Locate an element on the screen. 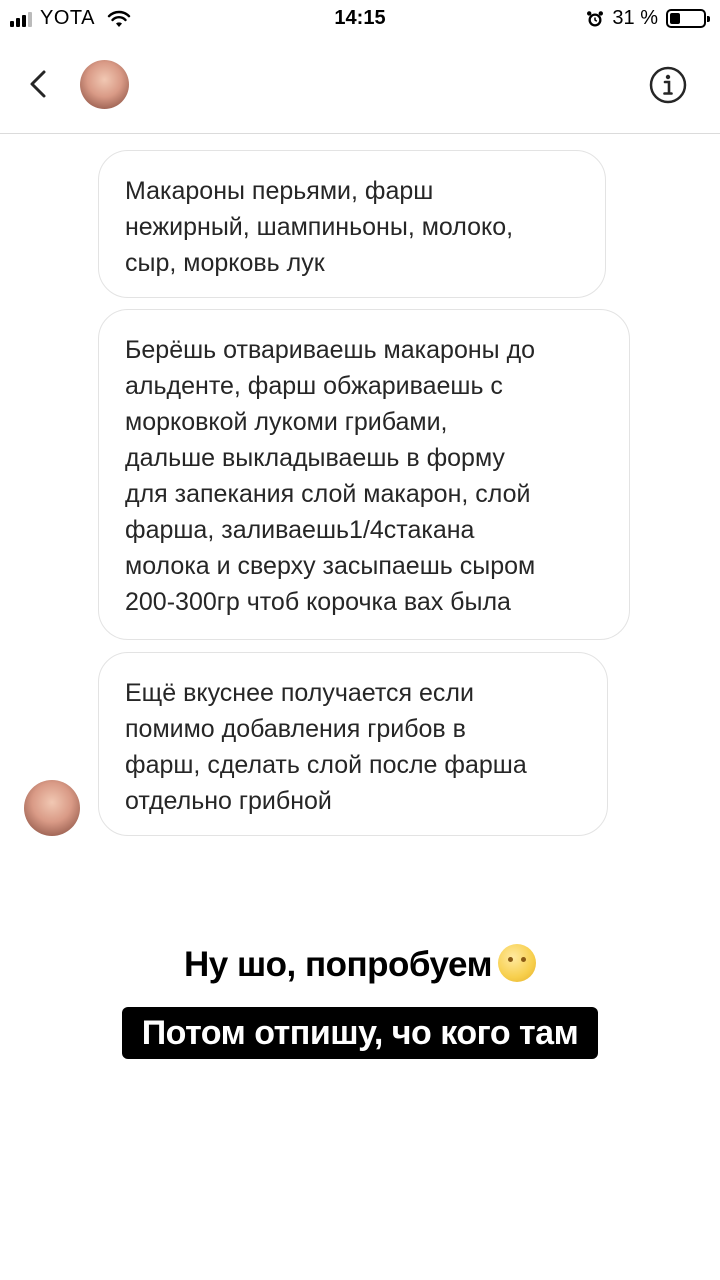 The image size is (720, 1280). back-icon is located at coordinates (40, 84).